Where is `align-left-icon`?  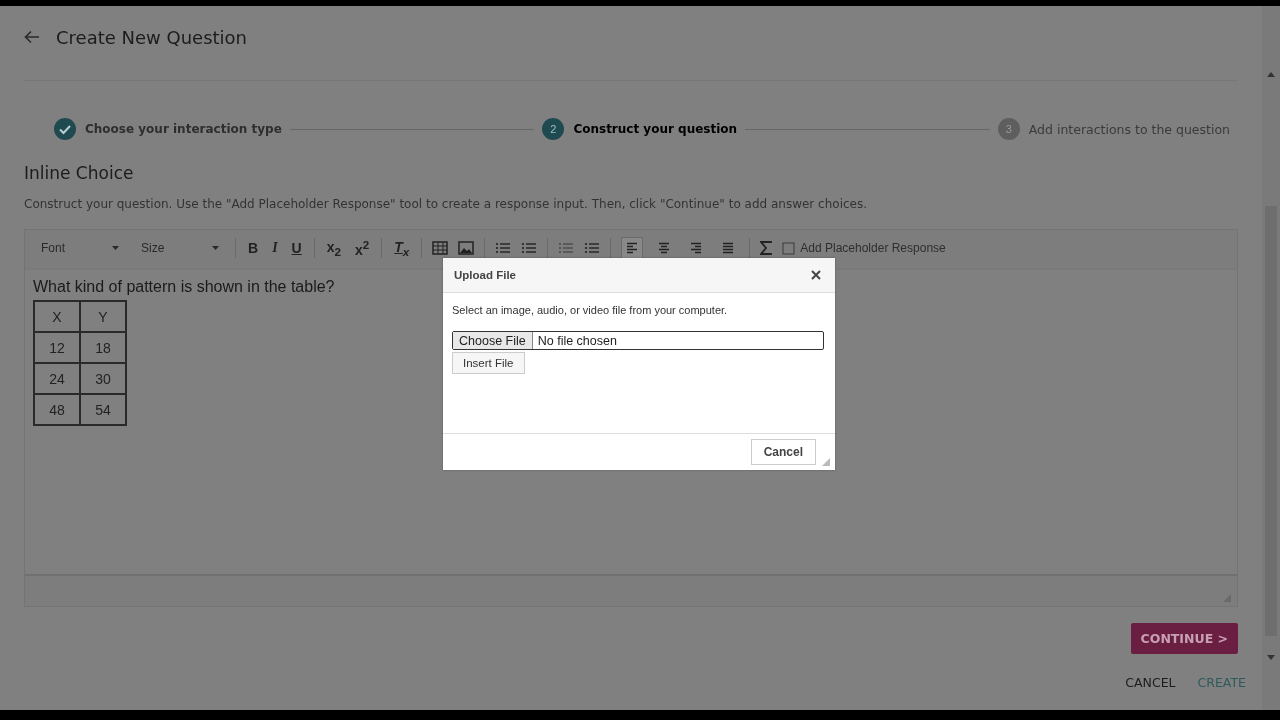 align-left-icon is located at coordinates (632, 248).